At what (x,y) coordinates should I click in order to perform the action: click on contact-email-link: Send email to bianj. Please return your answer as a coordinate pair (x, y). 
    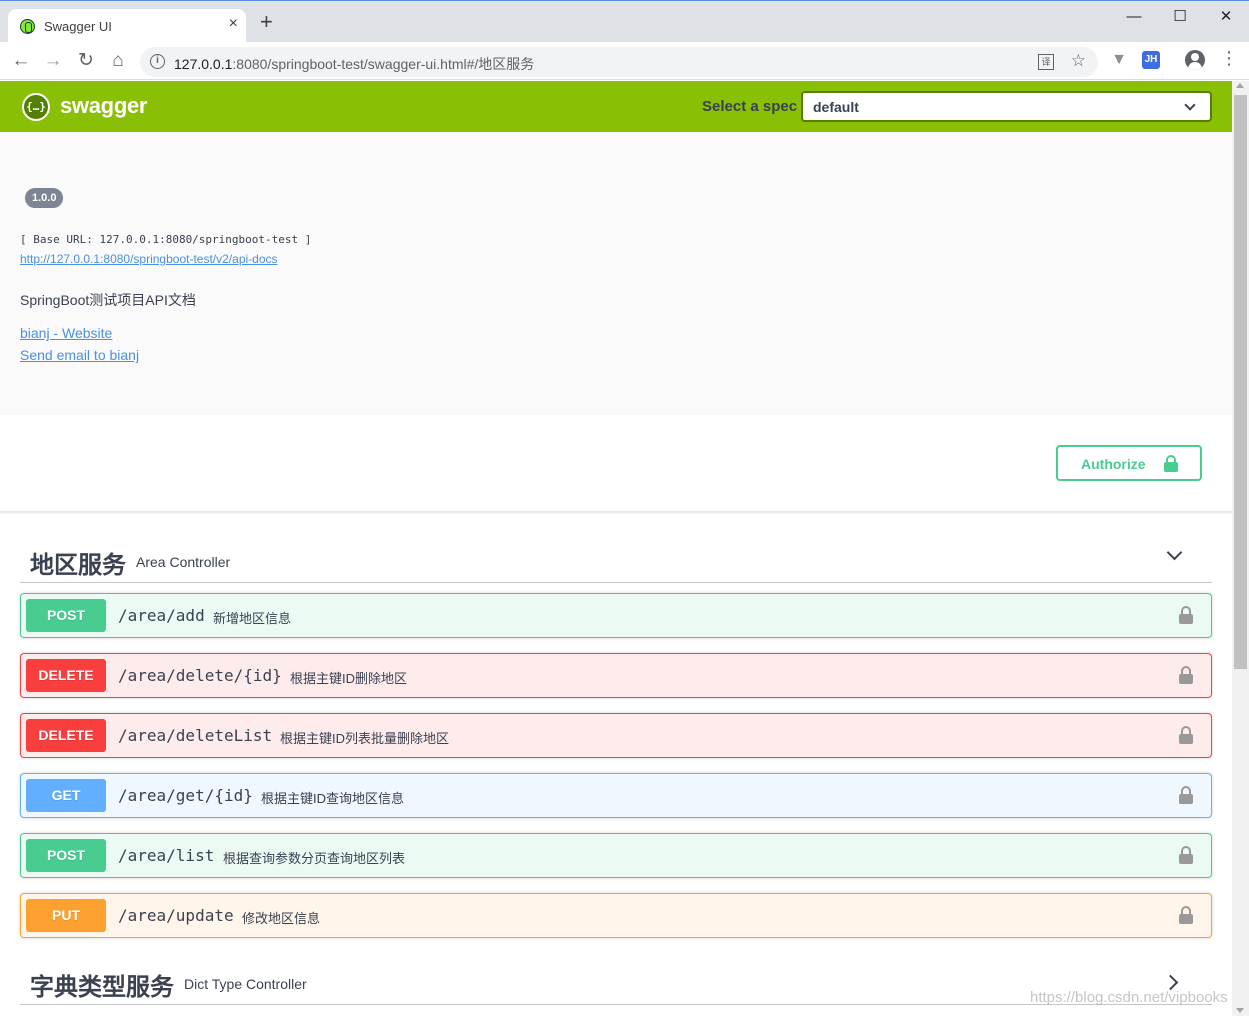
    Looking at the image, I should click on (79, 355).